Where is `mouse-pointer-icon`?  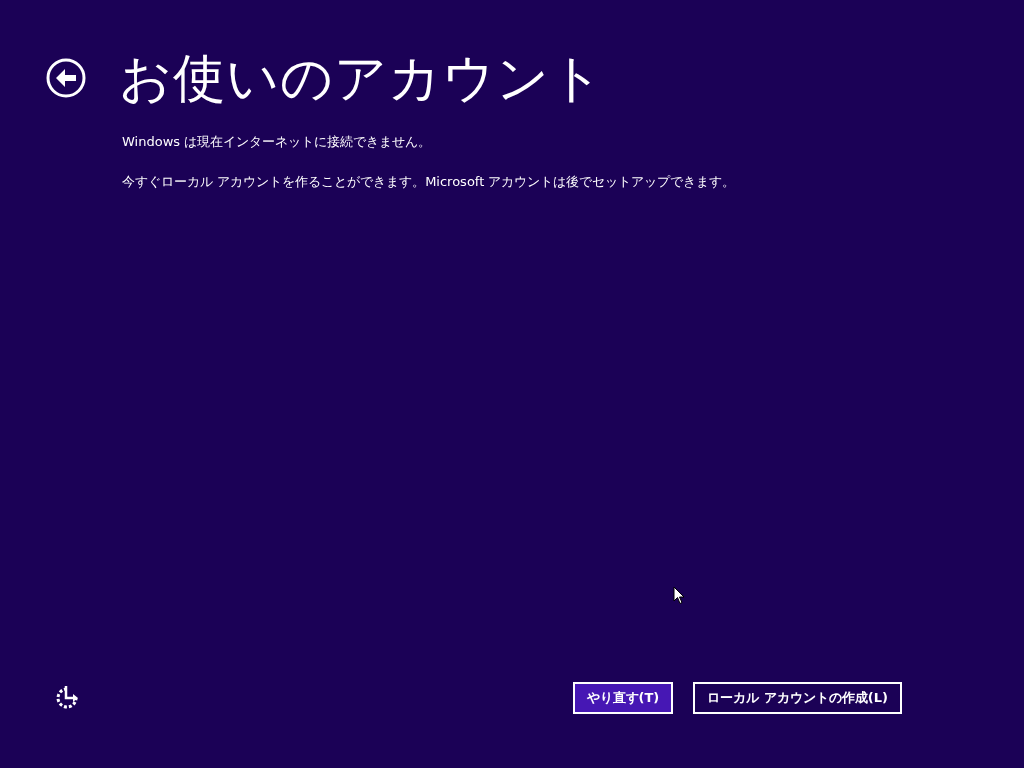 mouse-pointer-icon is located at coordinates (679, 595).